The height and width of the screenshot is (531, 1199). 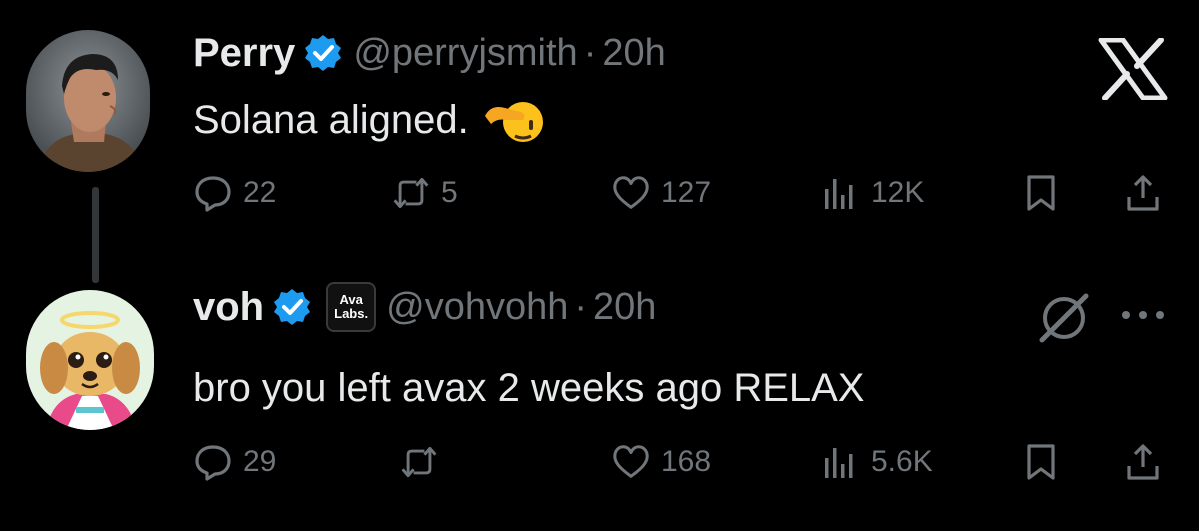 What do you see at coordinates (449, 192) in the screenshot?
I see `repost-count: 5` at bounding box center [449, 192].